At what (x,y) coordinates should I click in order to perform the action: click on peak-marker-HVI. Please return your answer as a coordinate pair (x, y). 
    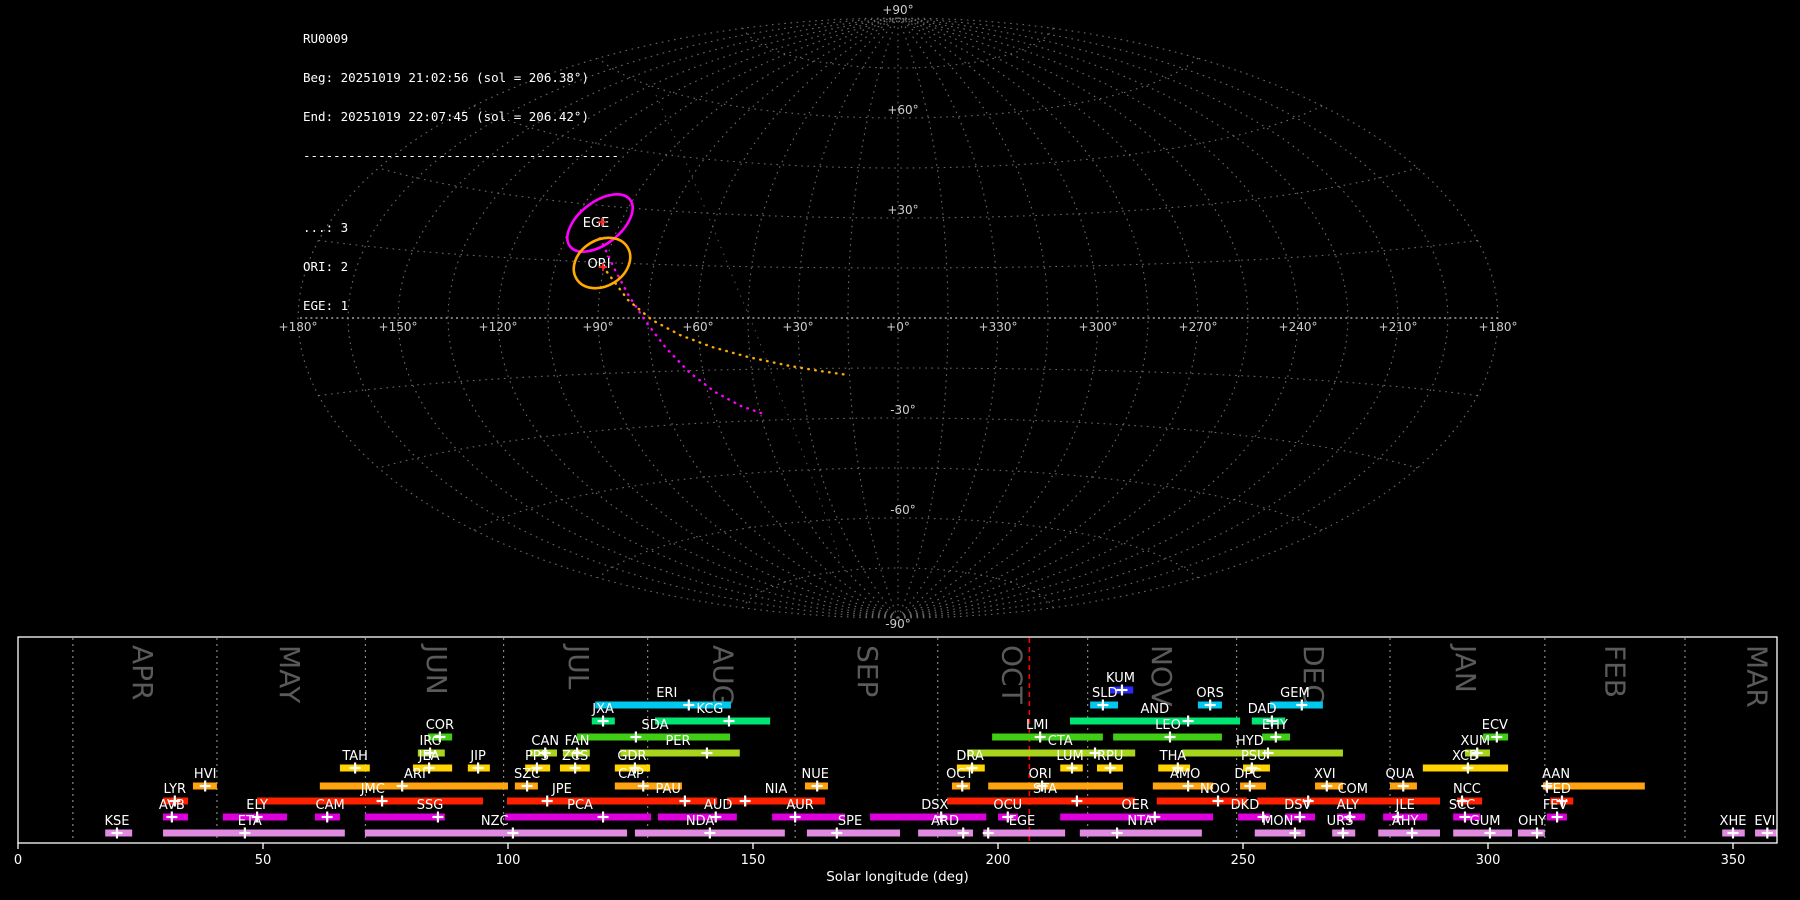
    Looking at the image, I should click on (205, 786).